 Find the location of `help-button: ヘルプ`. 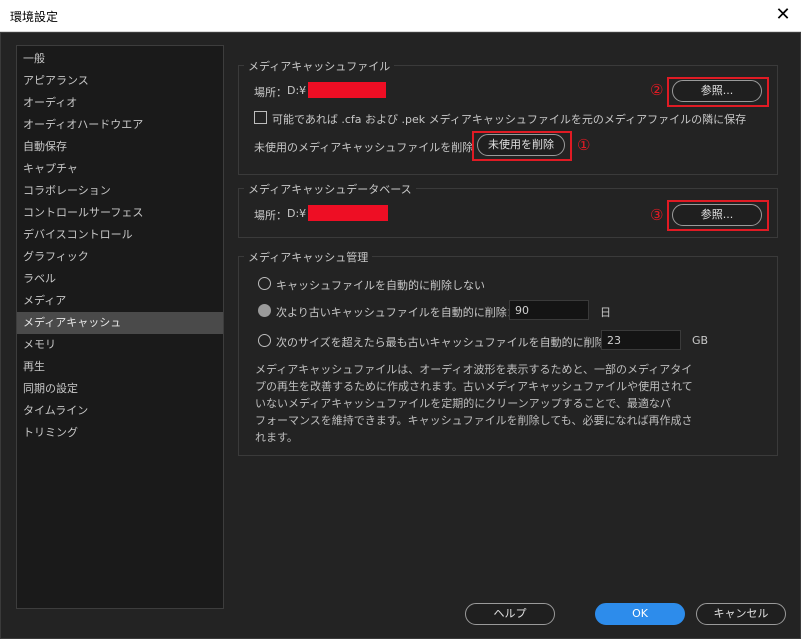

help-button: ヘルプ is located at coordinates (510, 614).